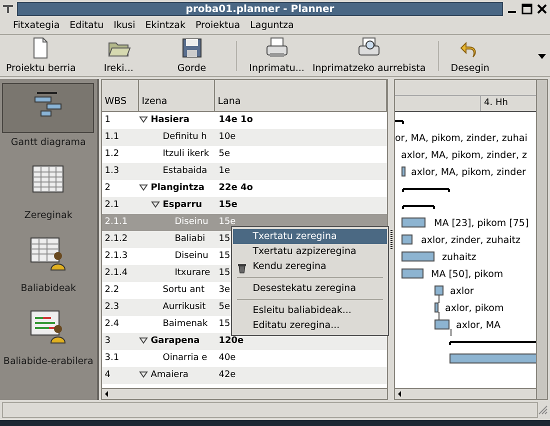  What do you see at coordinates (116, 222) in the screenshot?
I see `wbs-cell-text: 2.1.1` at bounding box center [116, 222].